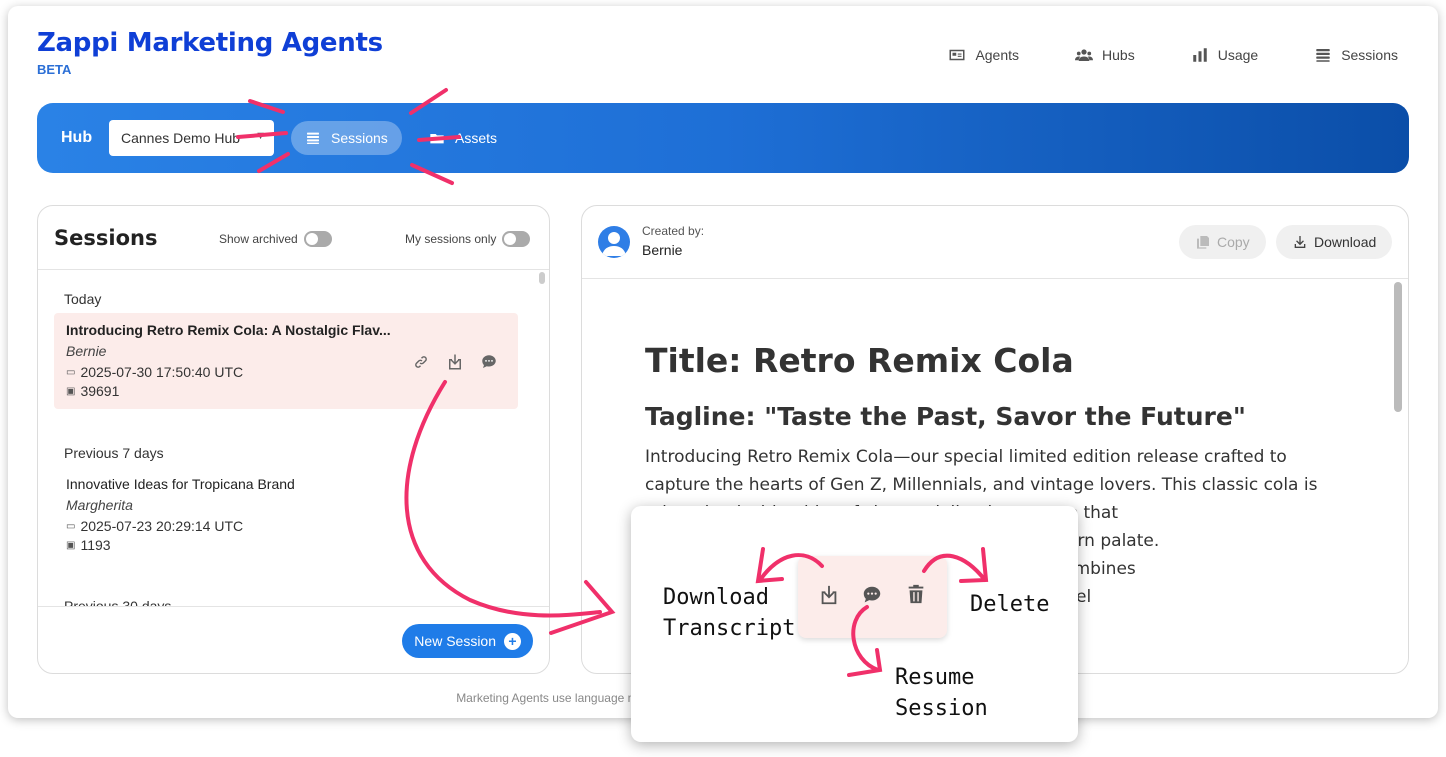 This screenshot has height=757, width=1446. I want to click on session-author: Margherita, so click(99, 505).